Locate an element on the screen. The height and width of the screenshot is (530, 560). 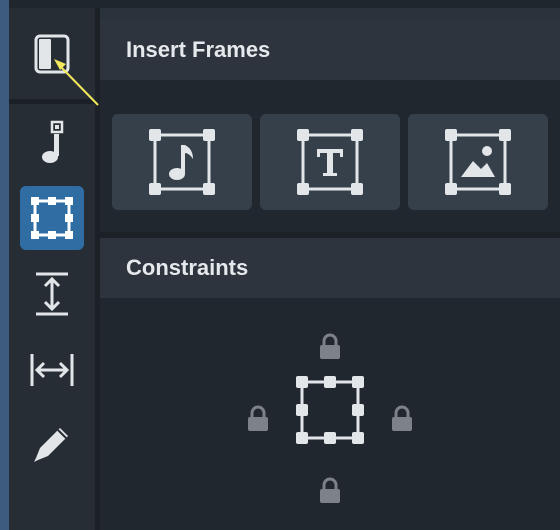
insert-music-frame-button is located at coordinates (182, 162).